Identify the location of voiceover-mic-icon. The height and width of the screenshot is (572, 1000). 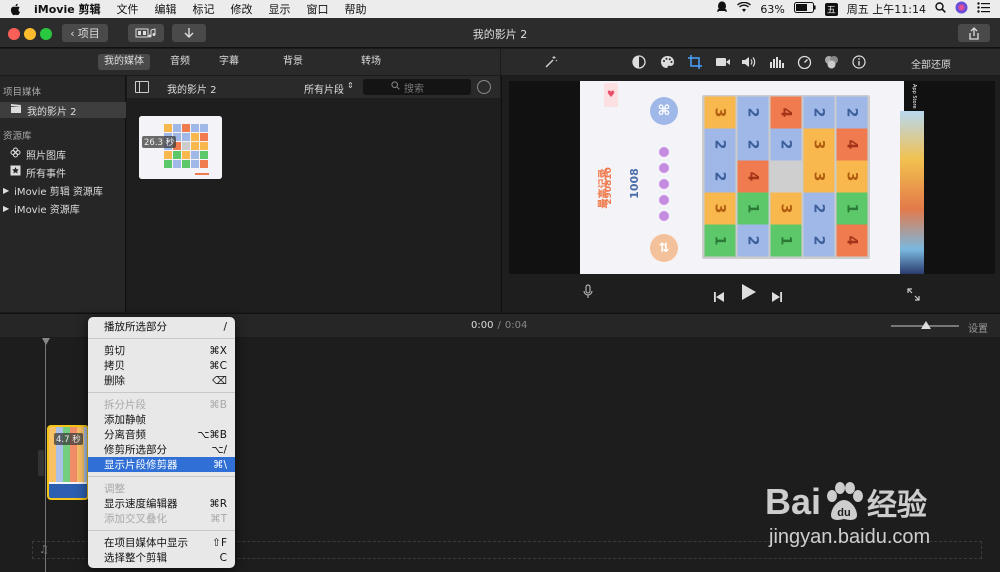
(588, 293).